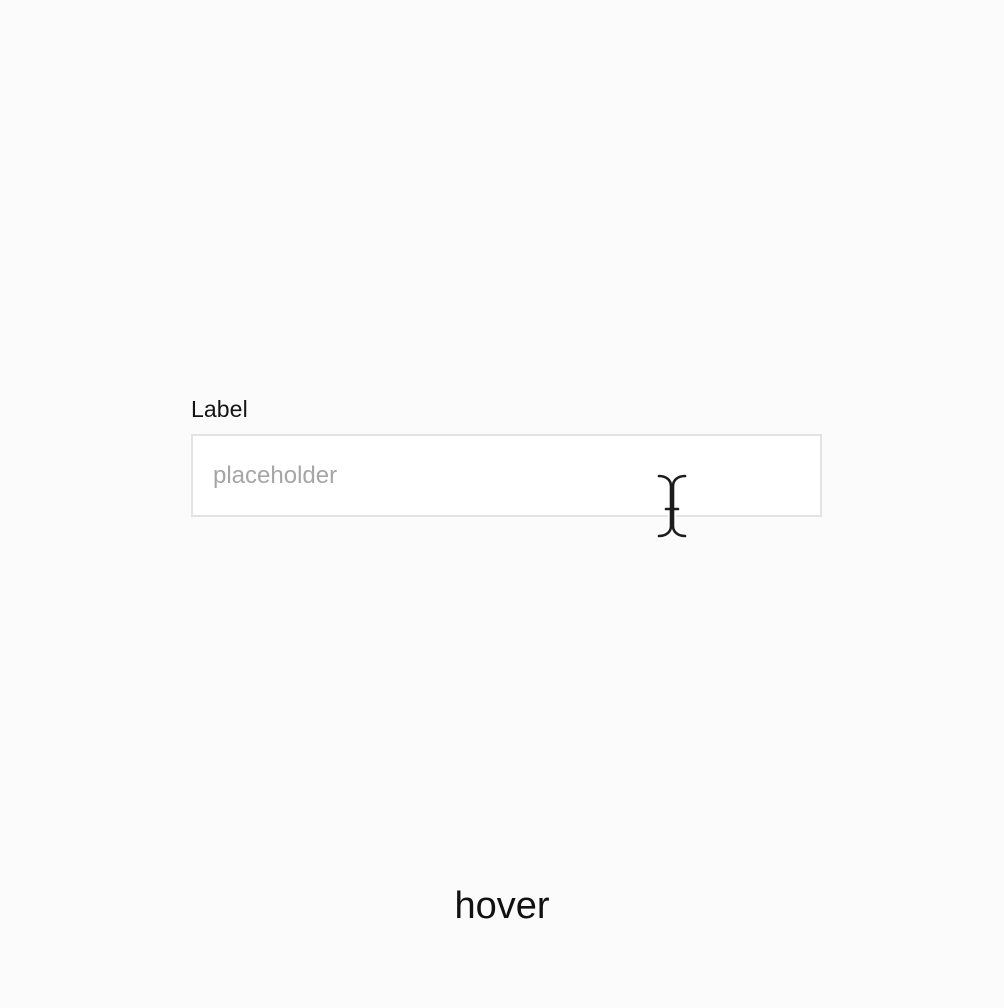 The image size is (1004, 1008). I want to click on state-caption: hover, so click(502, 906).